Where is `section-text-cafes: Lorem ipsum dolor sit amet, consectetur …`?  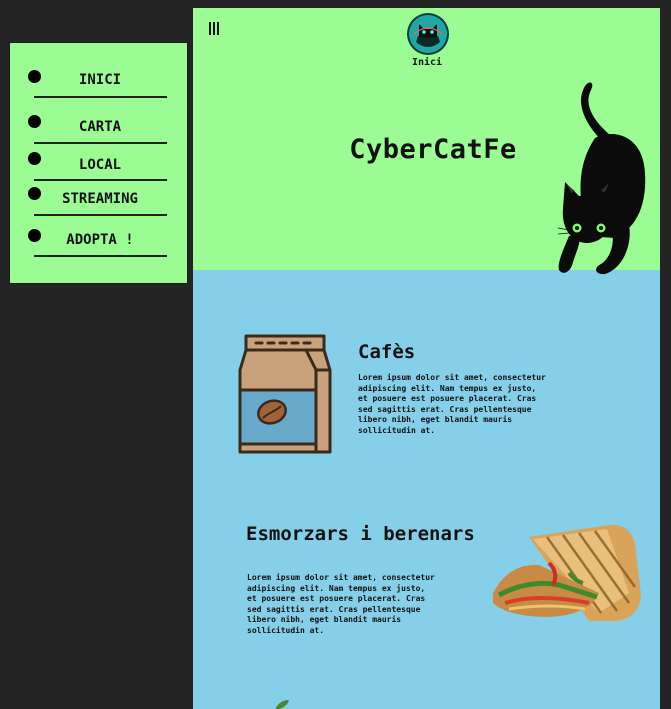 section-text-cafes: Lorem ipsum dolor sit amet, consectetur … is located at coordinates (452, 404).